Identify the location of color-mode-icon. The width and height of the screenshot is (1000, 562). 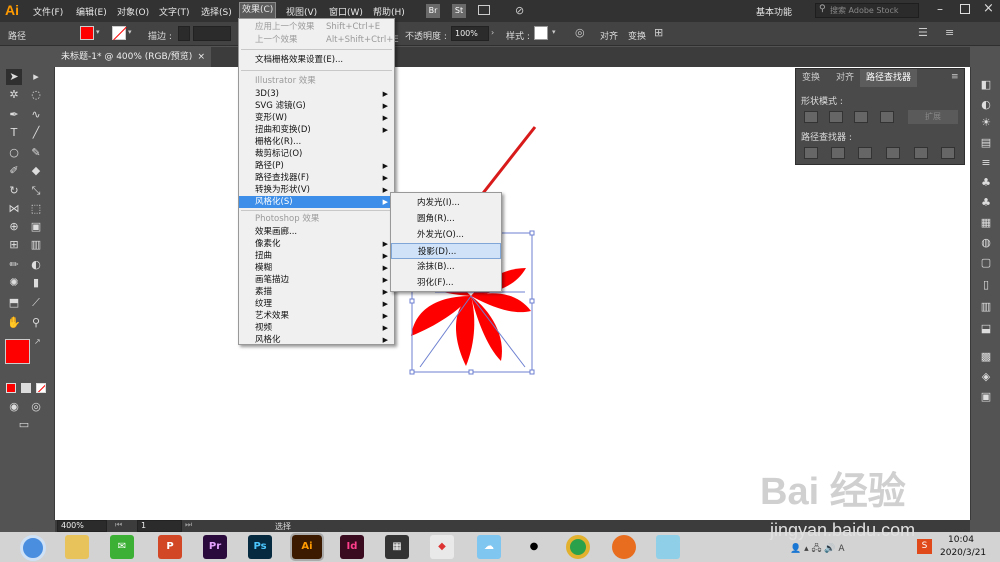
(11, 388).